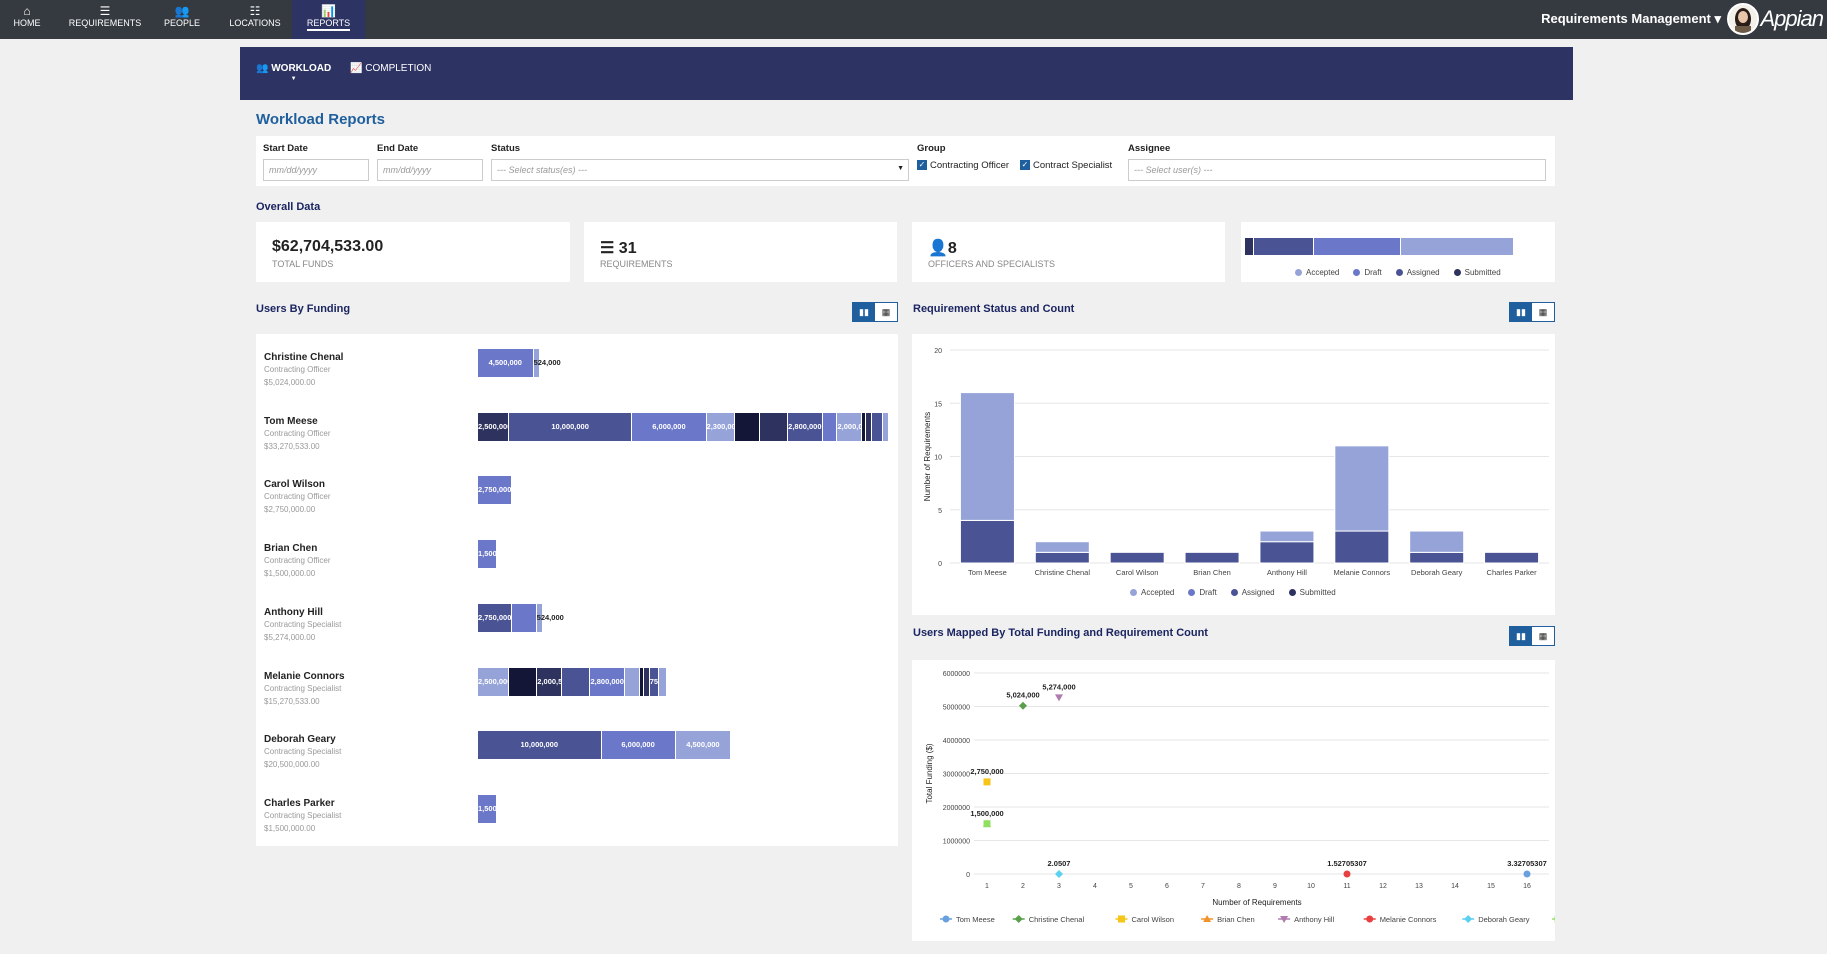 The width and height of the screenshot is (1827, 954). I want to click on user-avatar, so click(1743, 19).